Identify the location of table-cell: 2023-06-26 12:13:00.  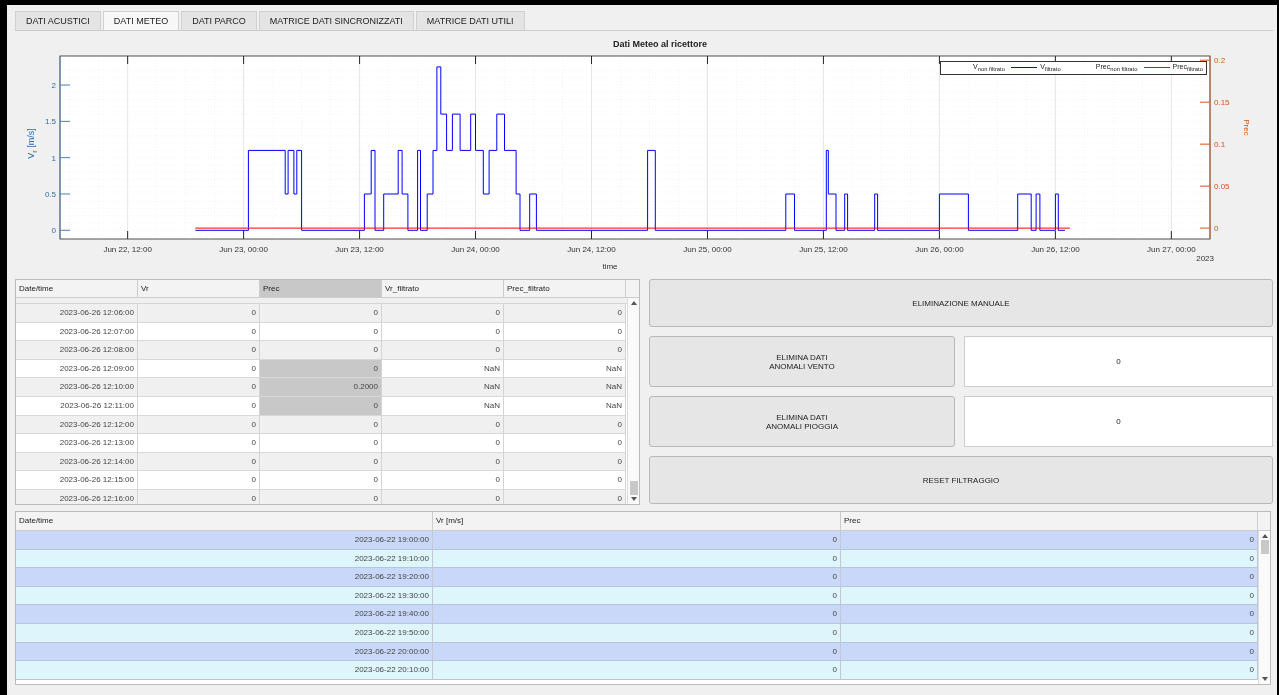
(77, 443).